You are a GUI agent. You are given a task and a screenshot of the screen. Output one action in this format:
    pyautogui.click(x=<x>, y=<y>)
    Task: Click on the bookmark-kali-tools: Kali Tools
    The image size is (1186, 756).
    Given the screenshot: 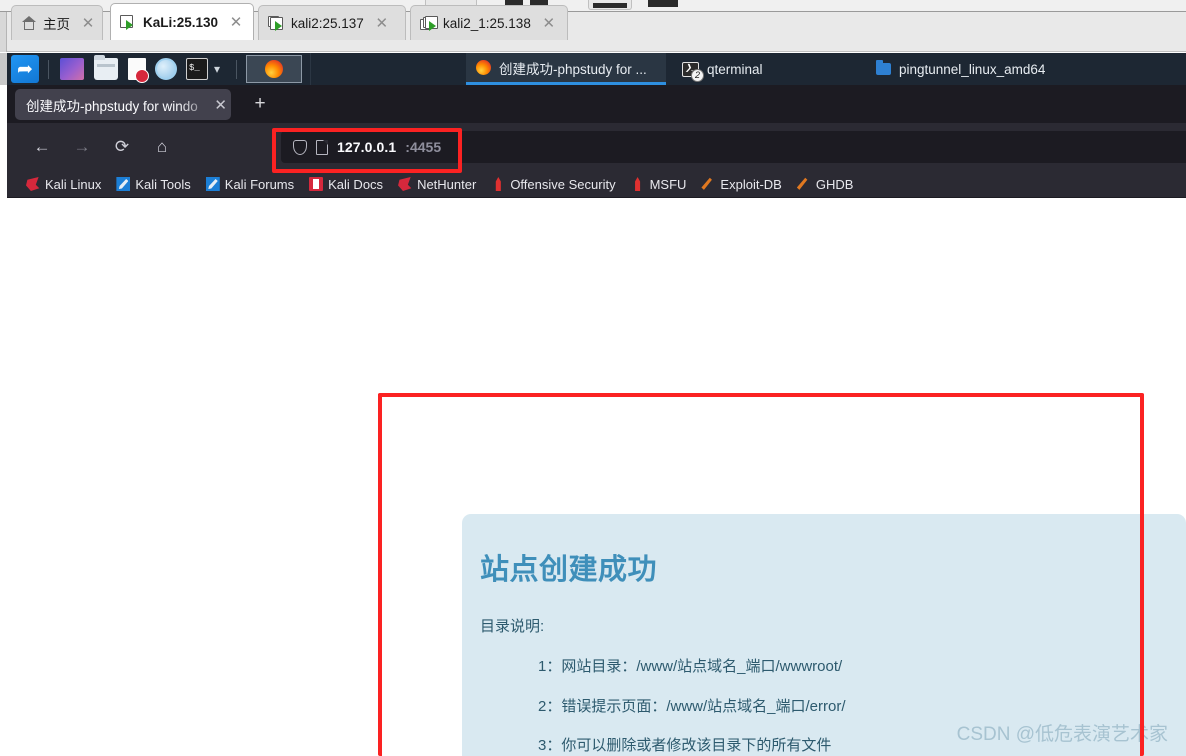 What is the action you would take?
    pyautogui.click(x=153, y=184)
    